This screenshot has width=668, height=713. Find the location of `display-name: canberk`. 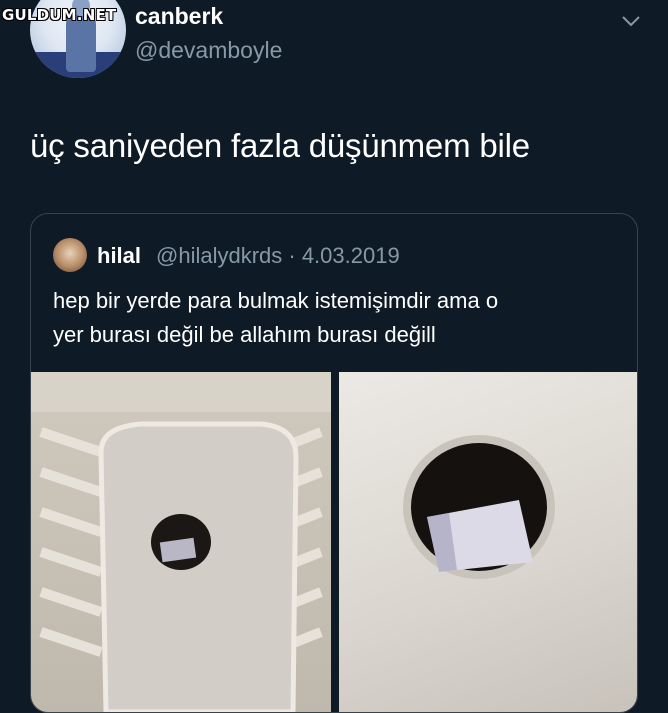

display-name: canberk is located at coordinates (179, 16).